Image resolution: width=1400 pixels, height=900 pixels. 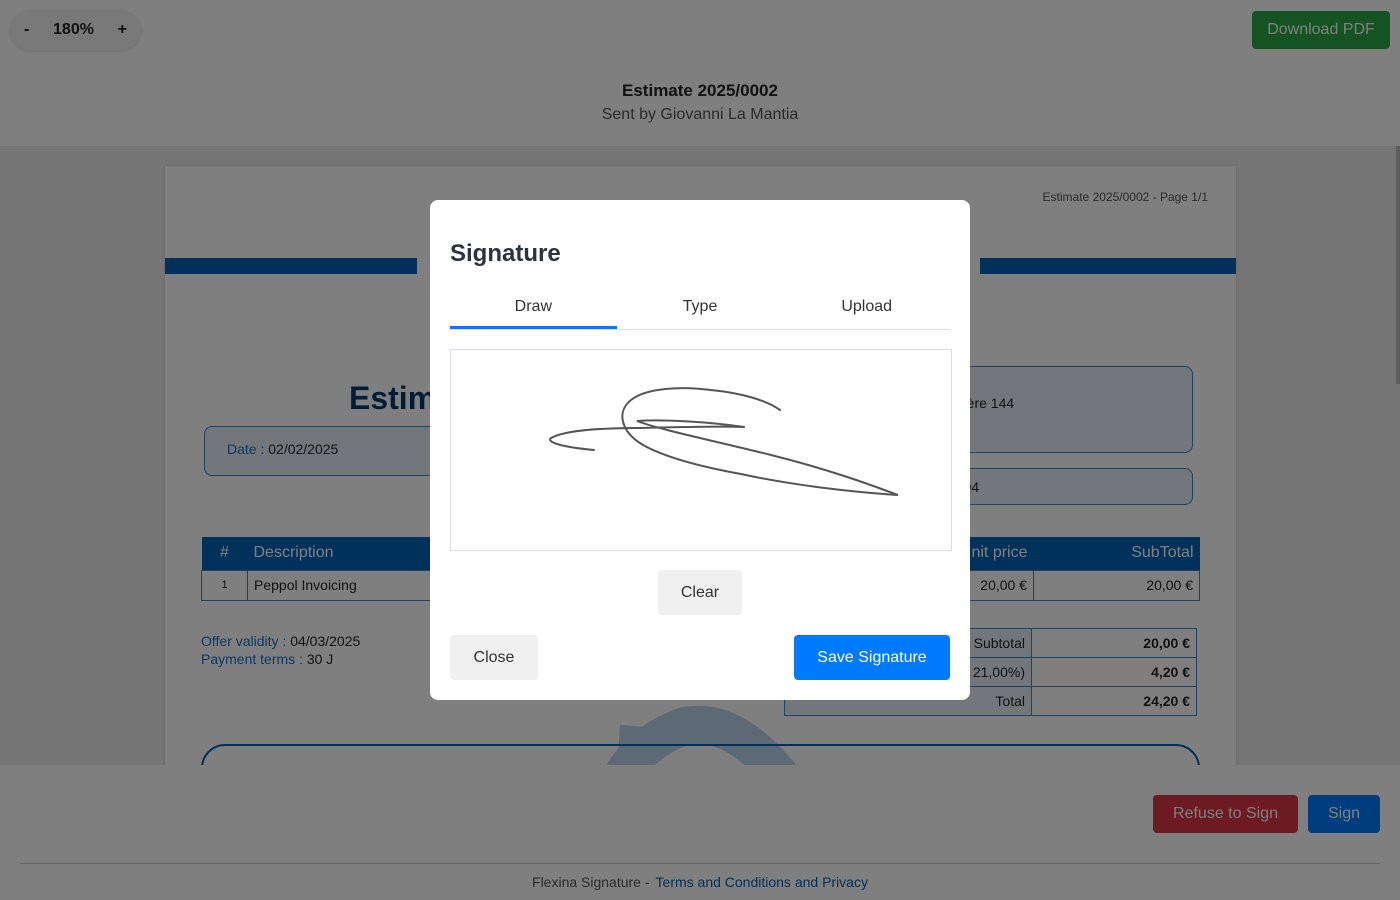 I want to click on clear-button: Clear, so click(x=700, y=592).